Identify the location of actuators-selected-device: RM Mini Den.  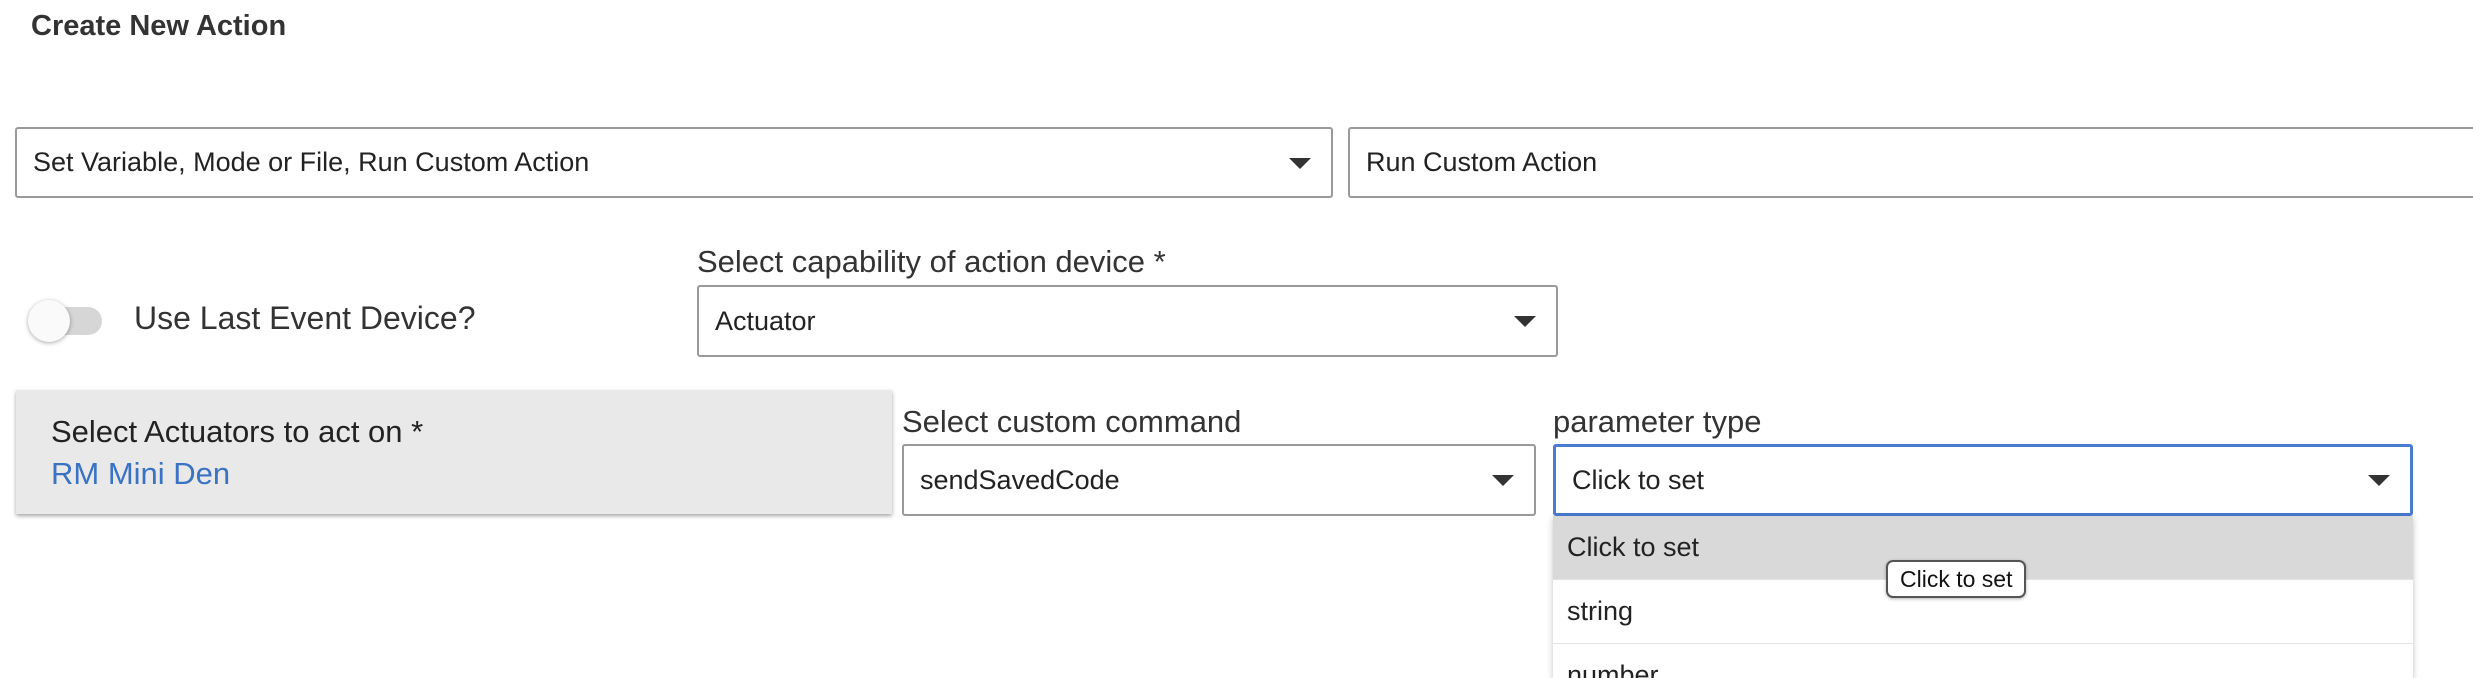
(140, 474).